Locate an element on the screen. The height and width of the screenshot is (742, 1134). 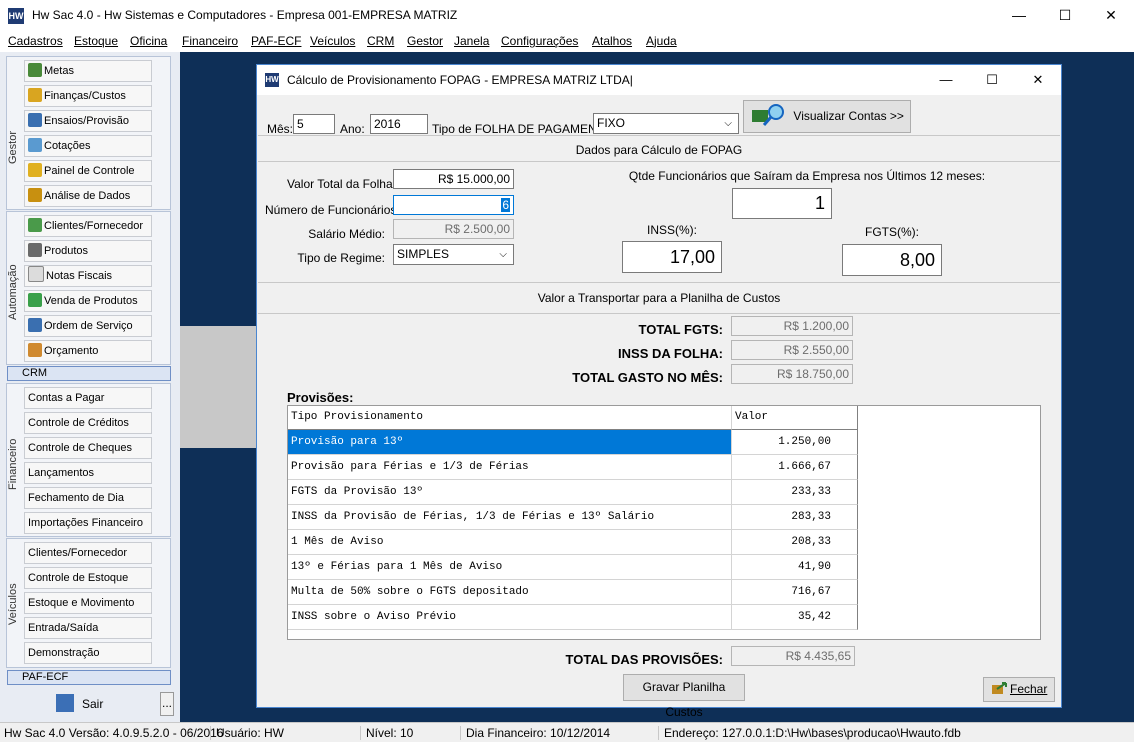
fgts-label: FGTS(%): is located at coordinates (892, 232).